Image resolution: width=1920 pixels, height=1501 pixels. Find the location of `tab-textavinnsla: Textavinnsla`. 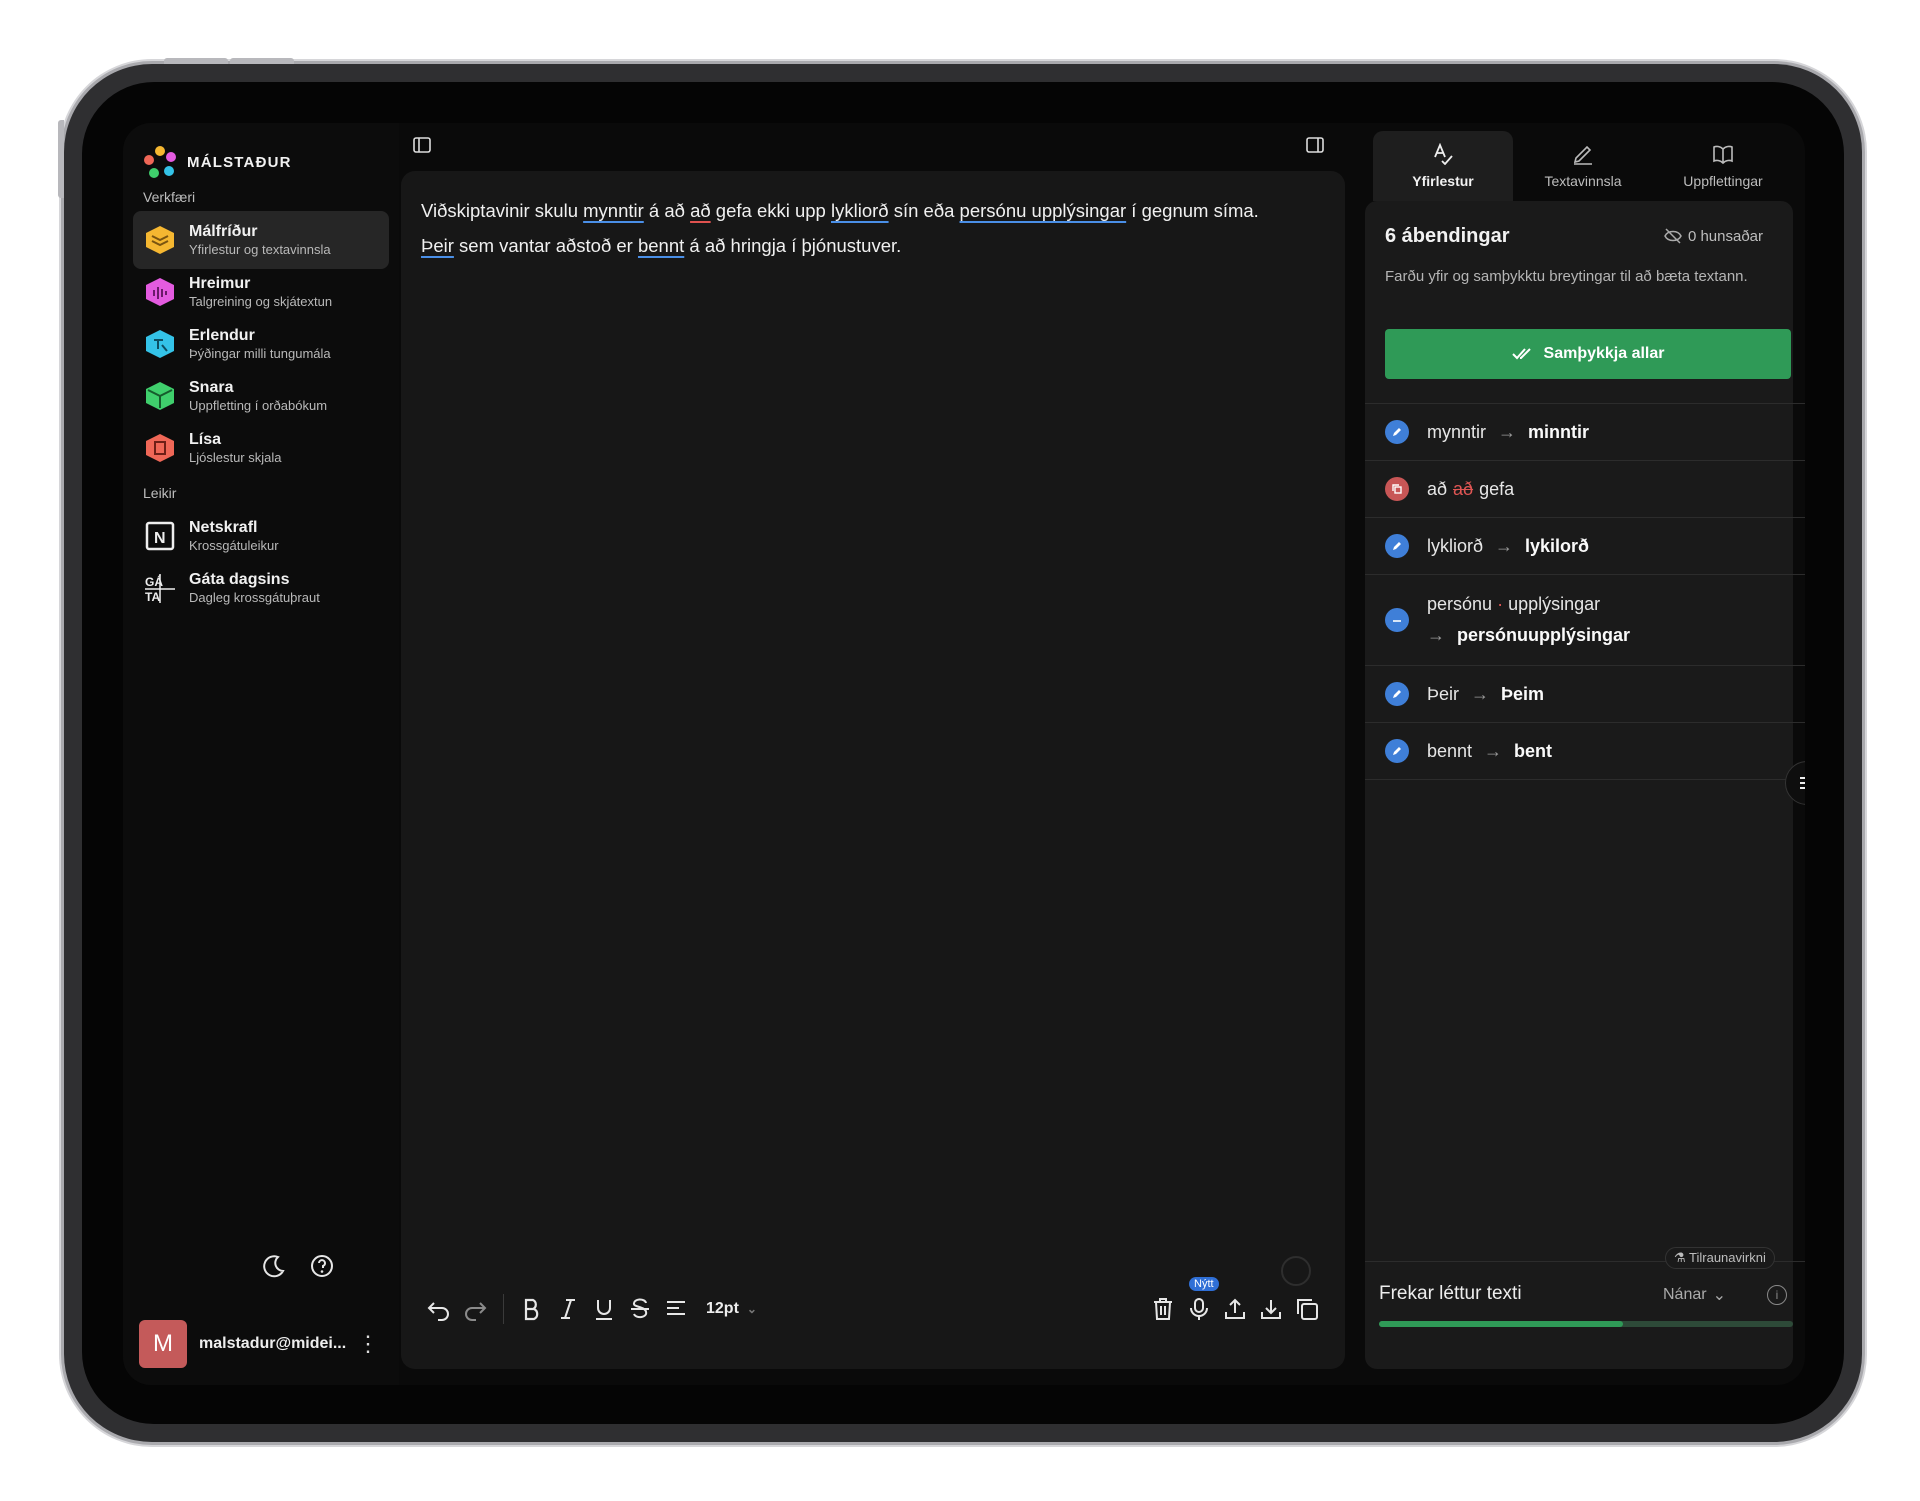

tab-textavinnsla: Textavinnsla is located at coordinates (1583, 166).